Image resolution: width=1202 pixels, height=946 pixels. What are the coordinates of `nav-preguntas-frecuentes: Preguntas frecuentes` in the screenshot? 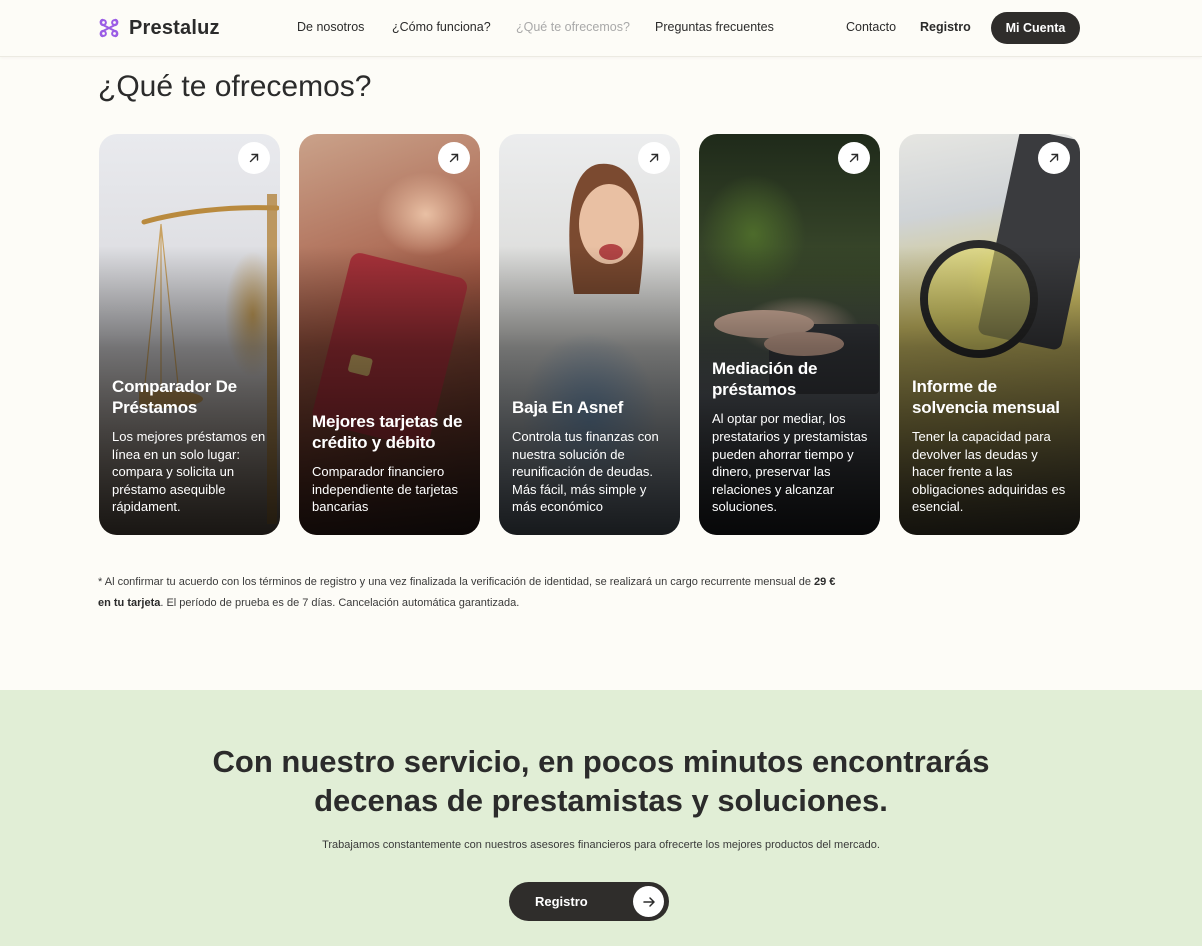 It's located at (714, 27).